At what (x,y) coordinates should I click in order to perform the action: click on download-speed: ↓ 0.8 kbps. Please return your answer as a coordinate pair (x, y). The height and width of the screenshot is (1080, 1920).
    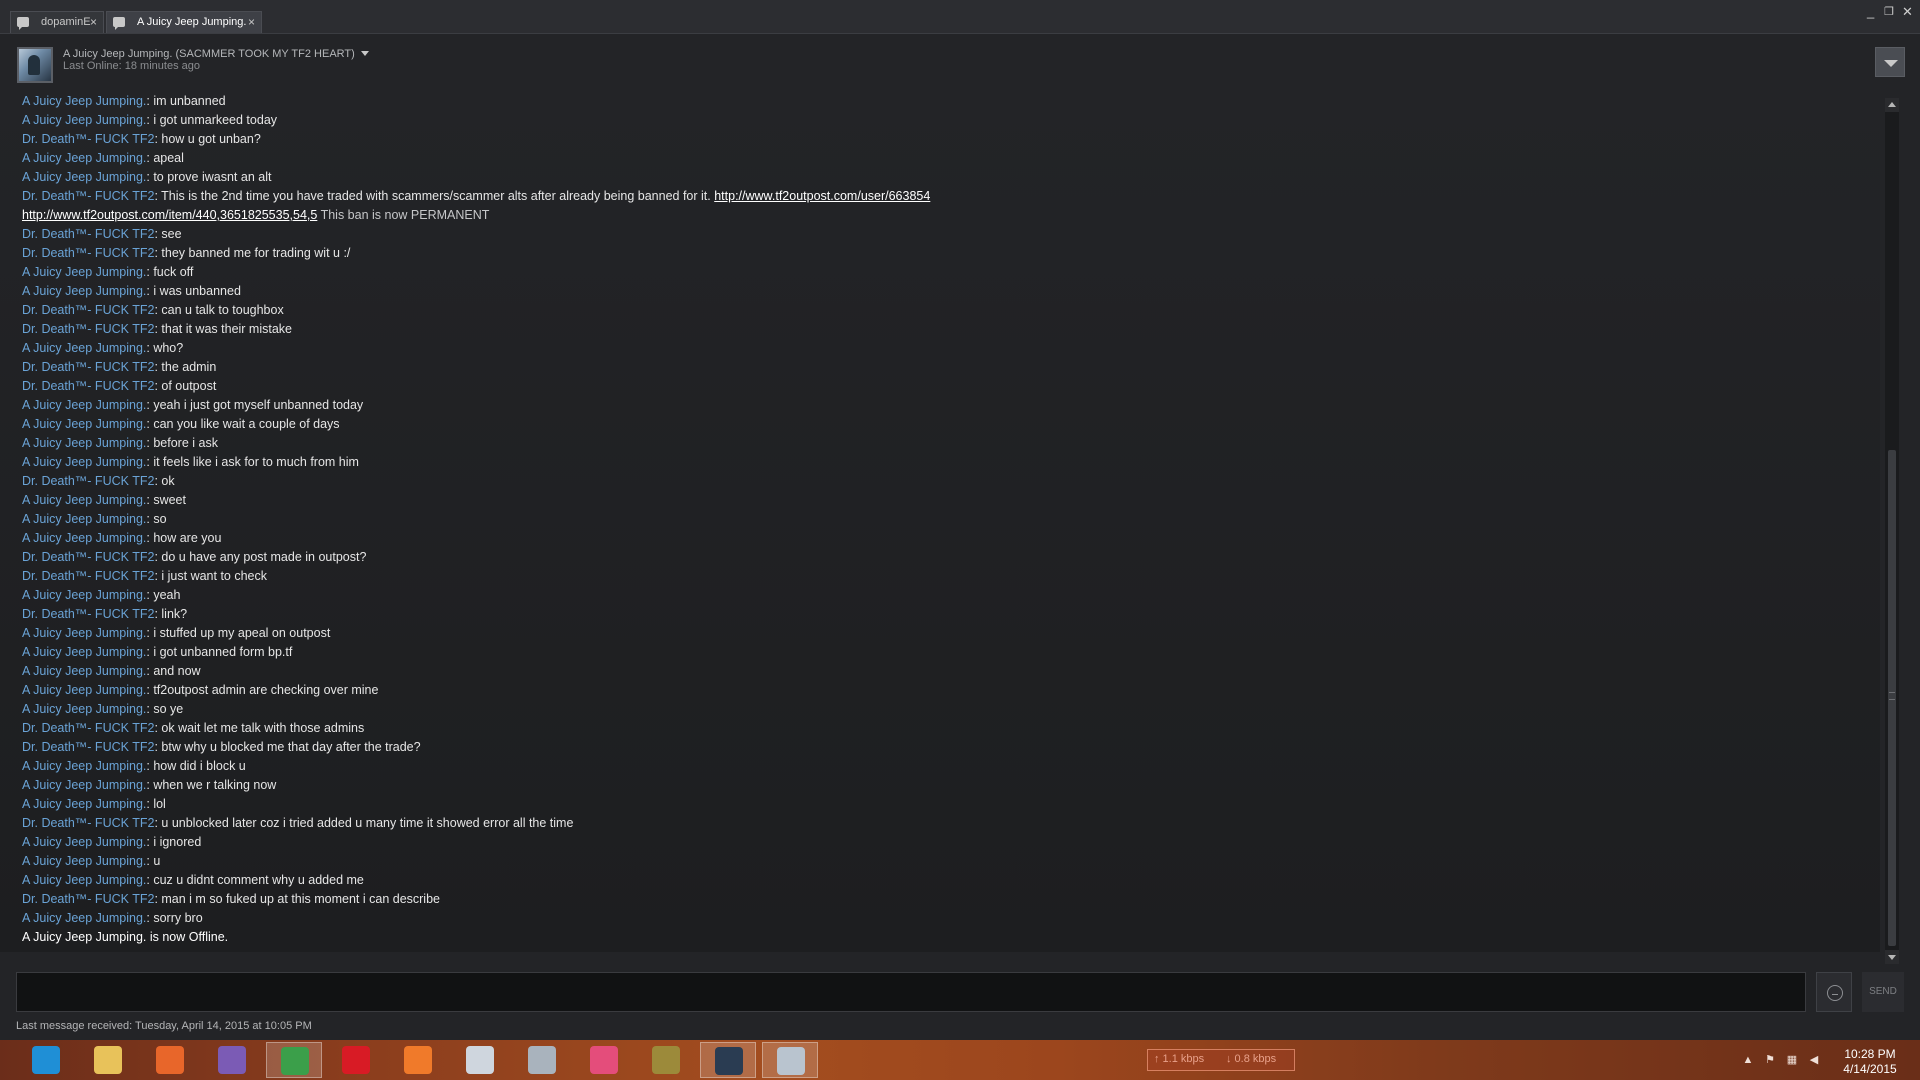
    Looking at the image, I should click on (1251, 1059).